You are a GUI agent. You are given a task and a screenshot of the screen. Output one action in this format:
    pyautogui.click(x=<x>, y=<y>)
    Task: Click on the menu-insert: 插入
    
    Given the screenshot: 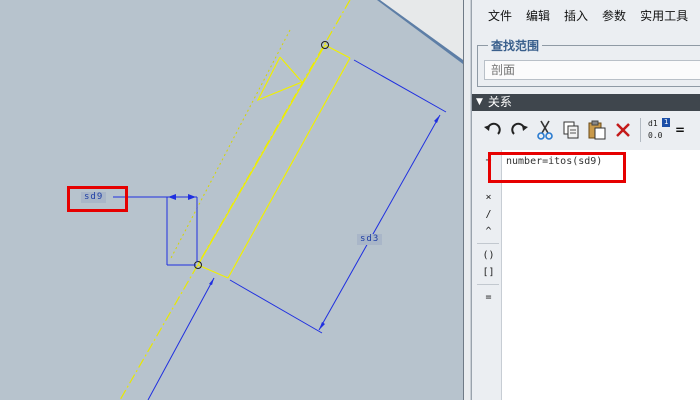 What is the action you would take?
    pyautogui.click(x=576, y=15)
    